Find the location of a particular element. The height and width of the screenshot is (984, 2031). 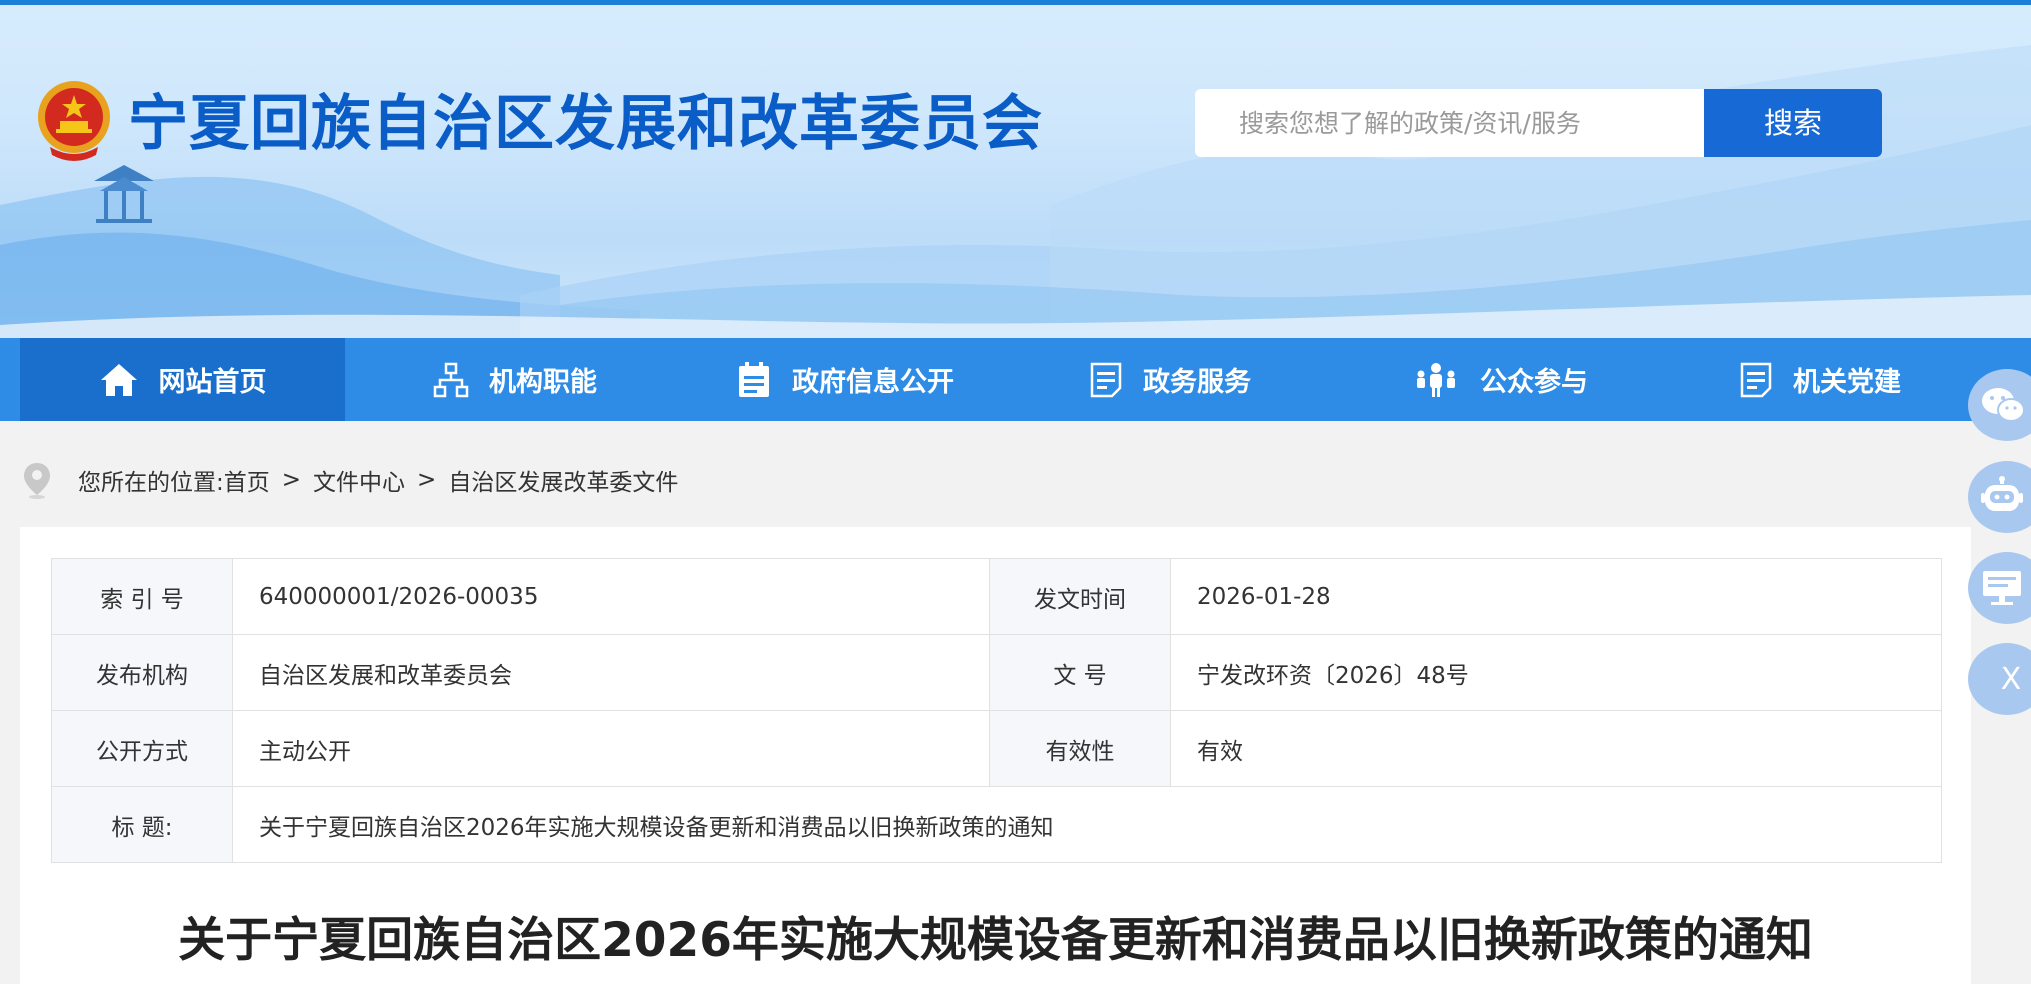

monitor-button is located at coordinates (1999, 588).